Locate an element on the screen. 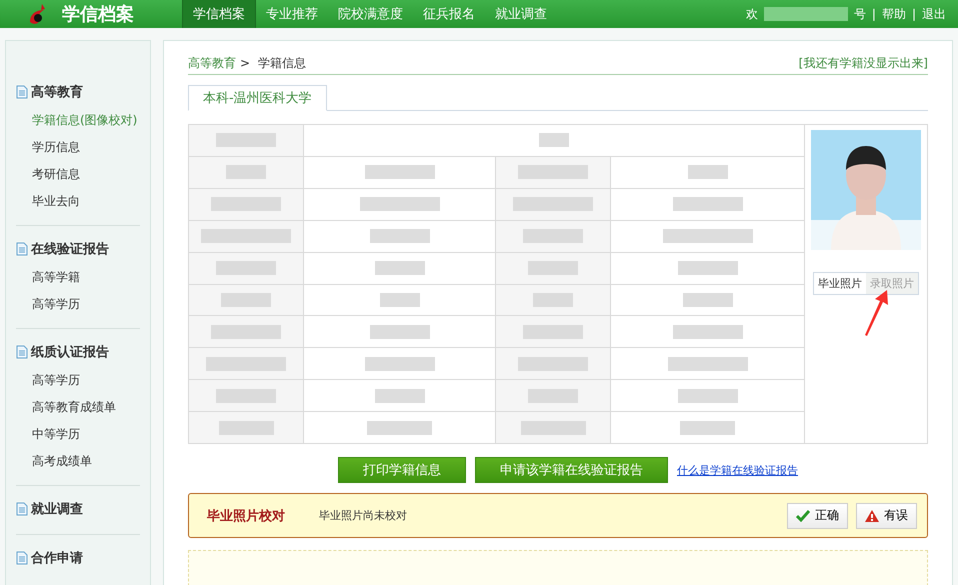  notice-title: 毕业照片校对 is located at coordinates (246, 516).